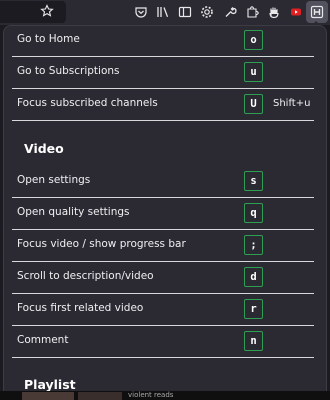 The height and width of the screenshot is (400, 330). What do you see at coordinates (101, 244) in the screenshot?
I see `shortcut-label: Focus video / show progress bar` at bounding box center [101, 244].